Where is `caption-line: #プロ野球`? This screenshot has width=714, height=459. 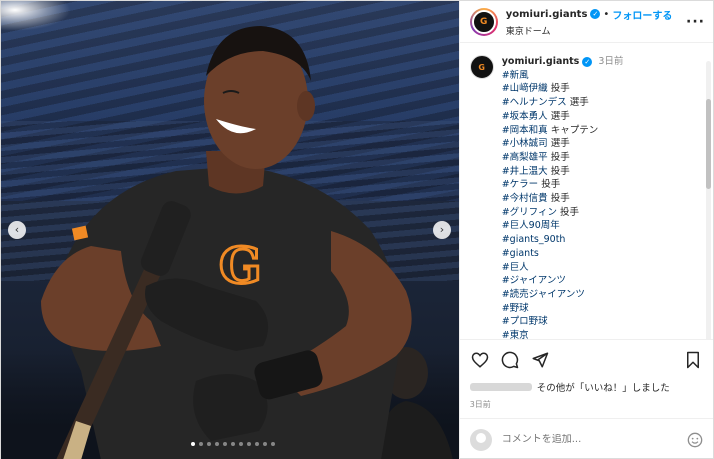 caption-line: #プロ野球 is located at coordinates (563, 322).